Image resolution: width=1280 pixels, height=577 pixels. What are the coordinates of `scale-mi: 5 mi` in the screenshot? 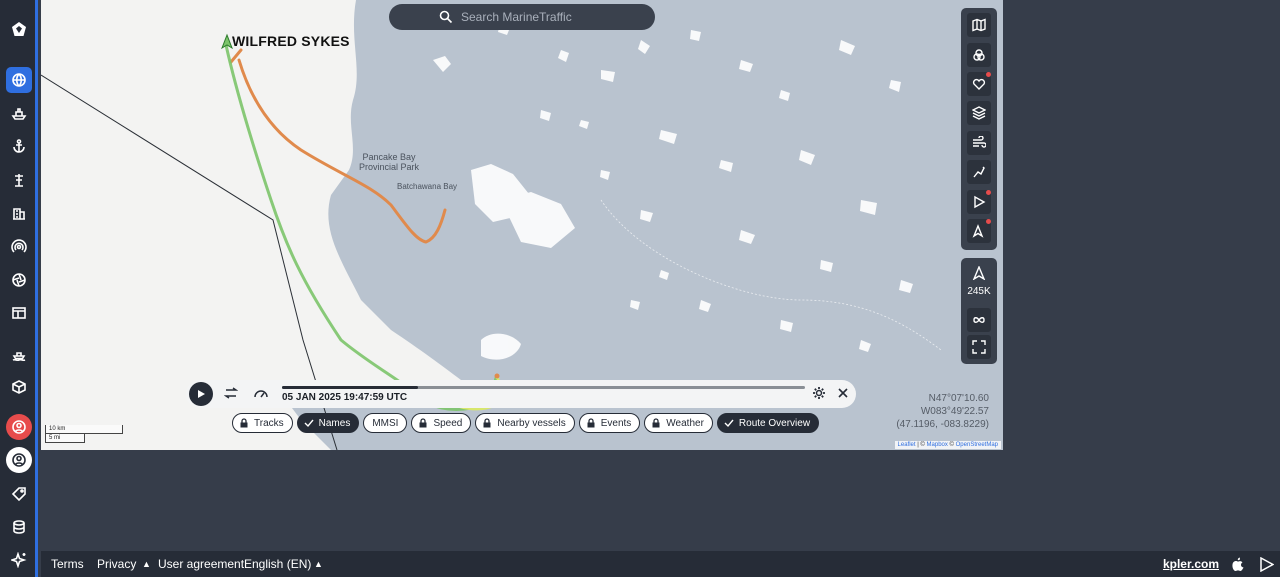 It's located at (65, 438).